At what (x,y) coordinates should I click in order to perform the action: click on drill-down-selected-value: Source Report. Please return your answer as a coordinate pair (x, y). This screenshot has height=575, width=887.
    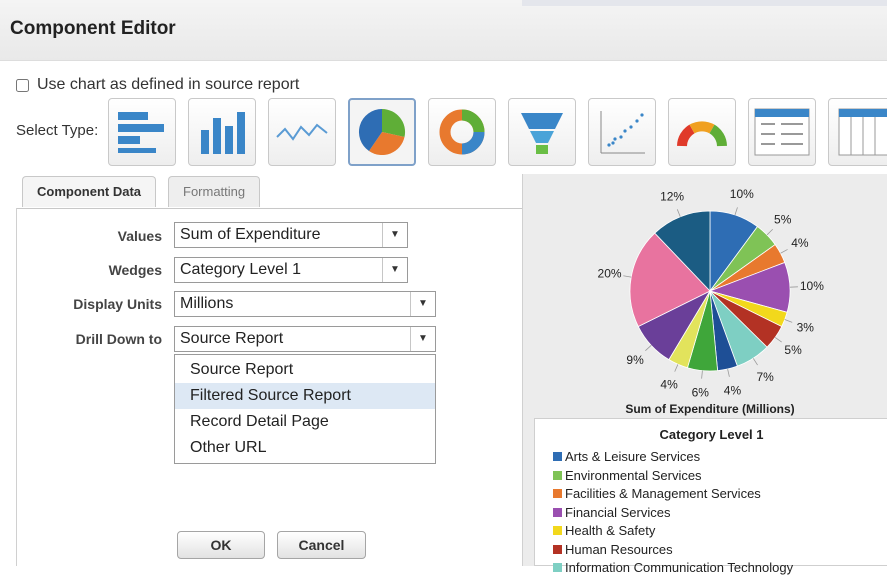
    Looking at the image, I should click on (231, 338).